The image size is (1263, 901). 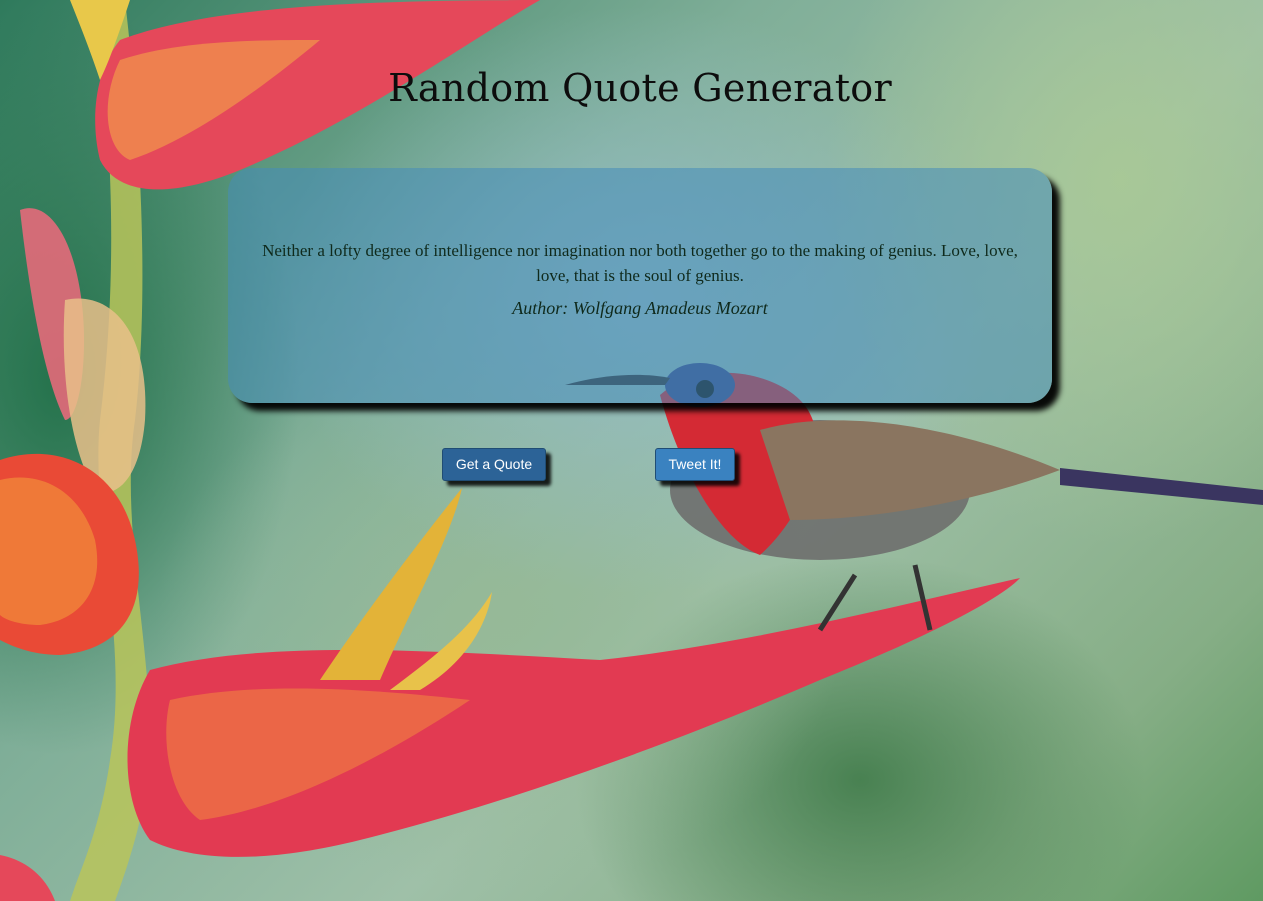 What do you see at coordinates (695, 464) in the screenshot?
I see `tweet-button: Tweet It!` at bounding box center [695, 464].